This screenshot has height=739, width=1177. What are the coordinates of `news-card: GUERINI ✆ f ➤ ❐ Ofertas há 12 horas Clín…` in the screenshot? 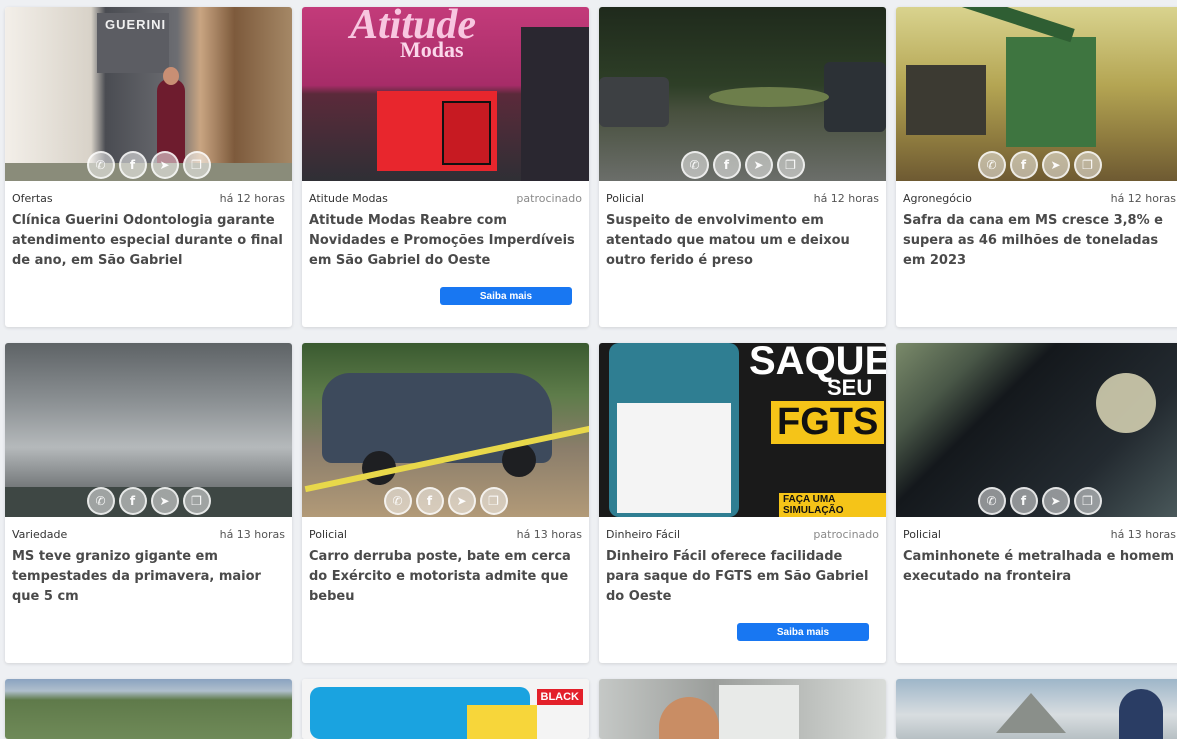 It's located at (148, 167).